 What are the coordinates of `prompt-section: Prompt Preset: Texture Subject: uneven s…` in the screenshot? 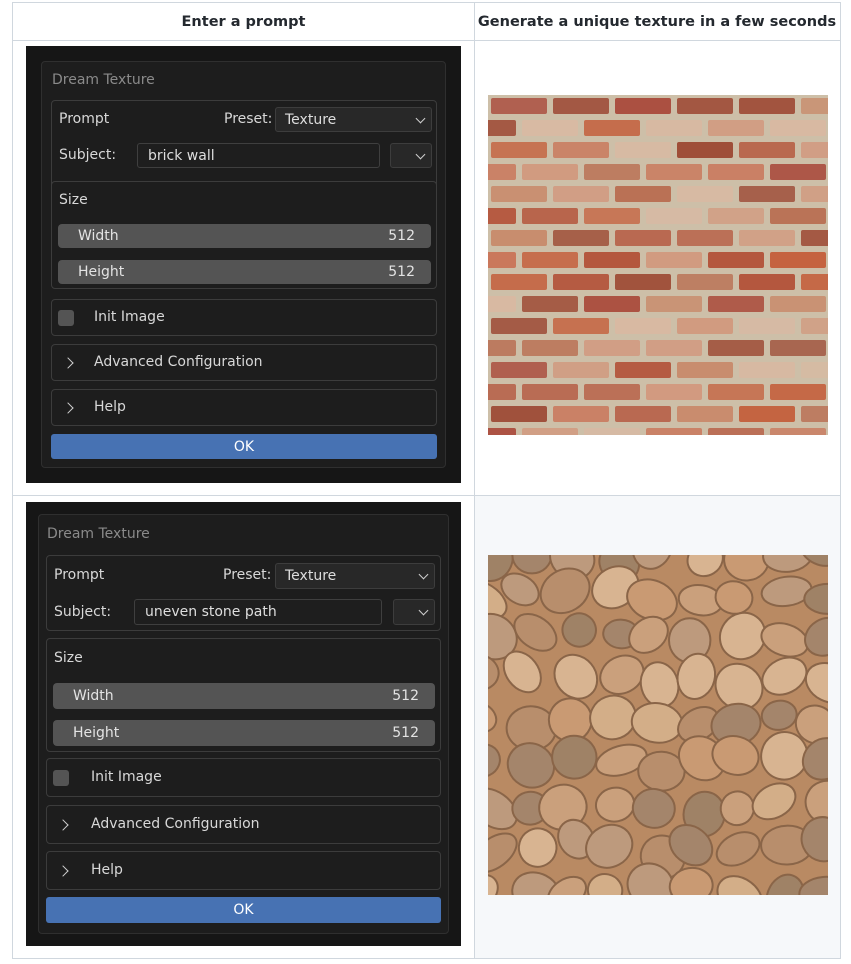 It's located at (243, 593).